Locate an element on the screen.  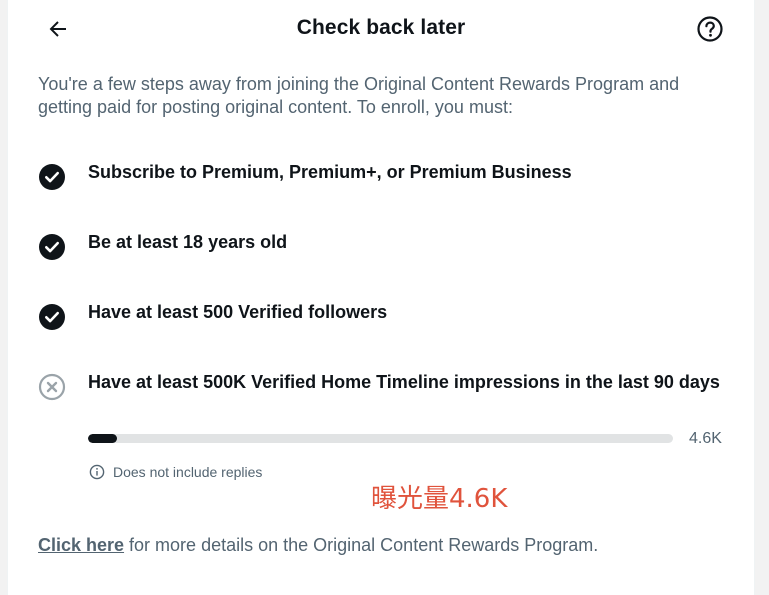
progress-fill is located at coordinates (103, 438).